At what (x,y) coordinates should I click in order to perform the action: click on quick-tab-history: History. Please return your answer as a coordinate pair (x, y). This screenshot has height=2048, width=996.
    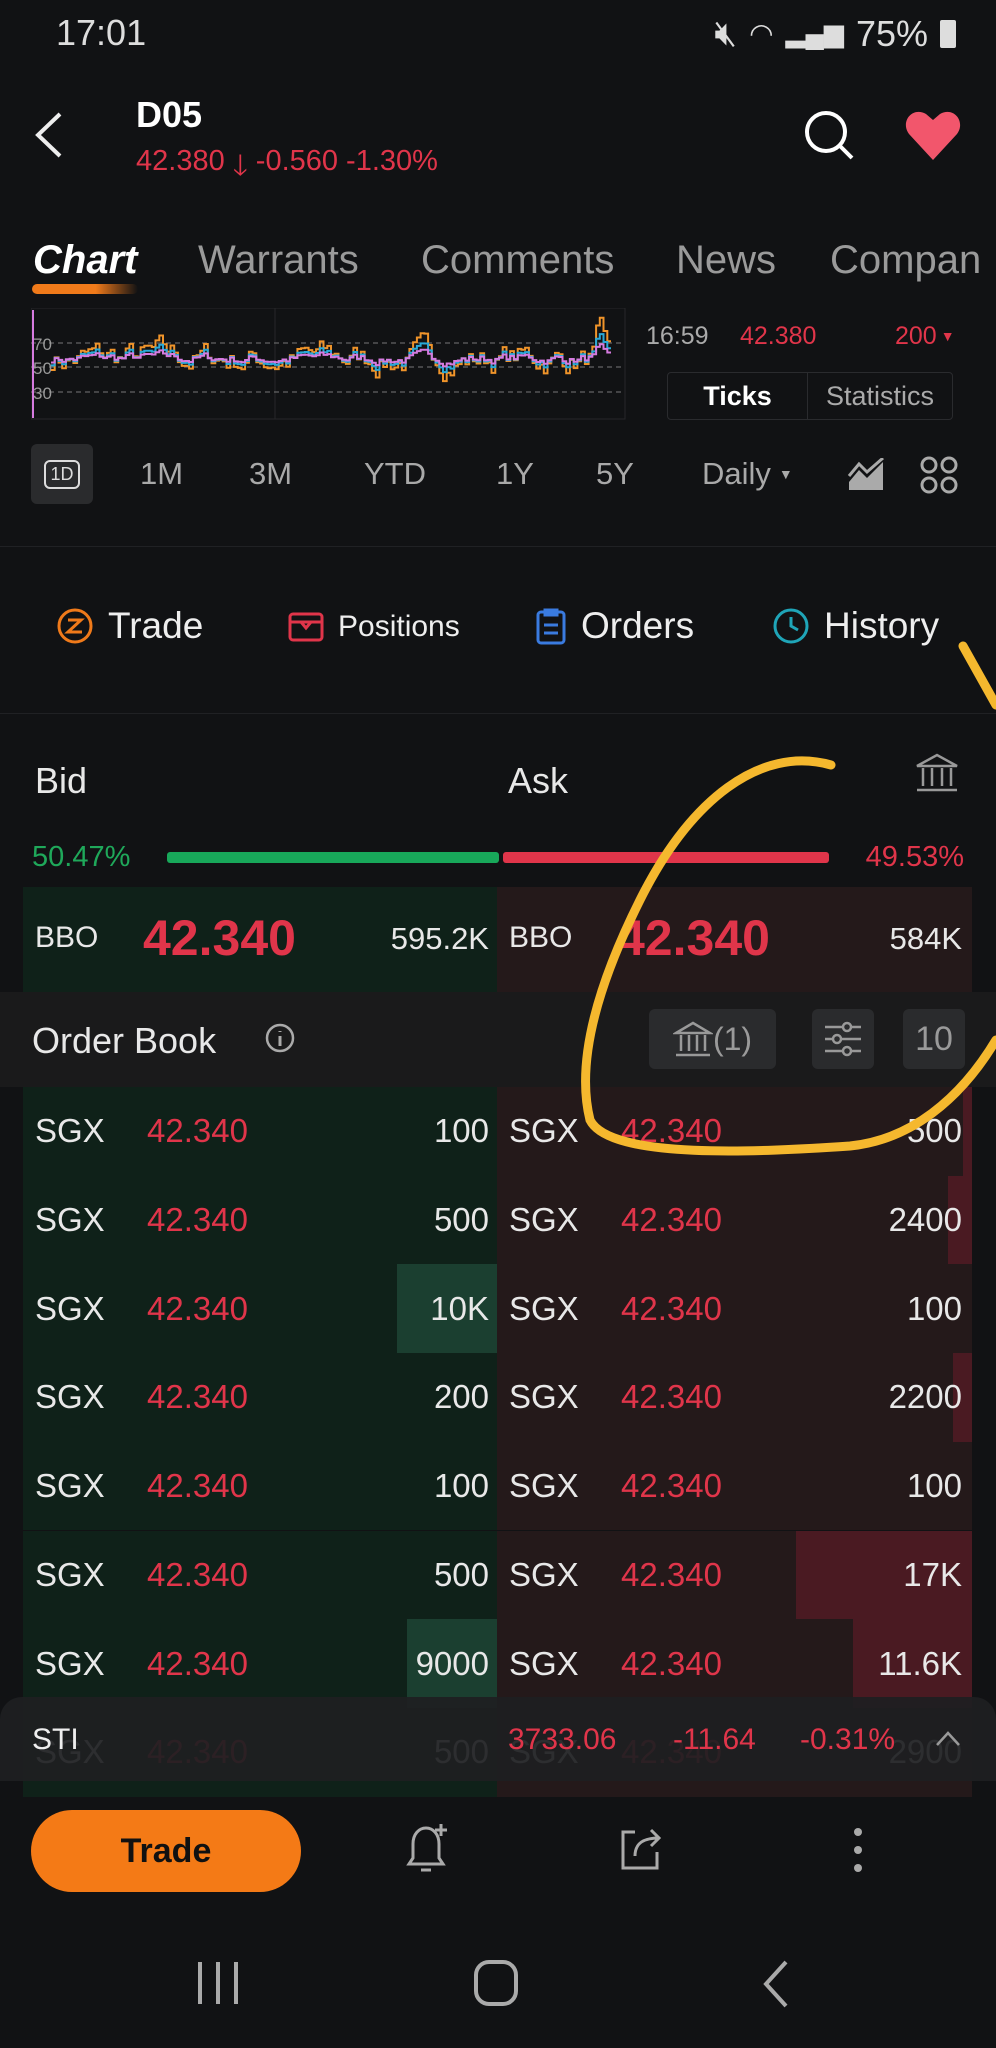
    Looking at the image, I should click on (855, 626).